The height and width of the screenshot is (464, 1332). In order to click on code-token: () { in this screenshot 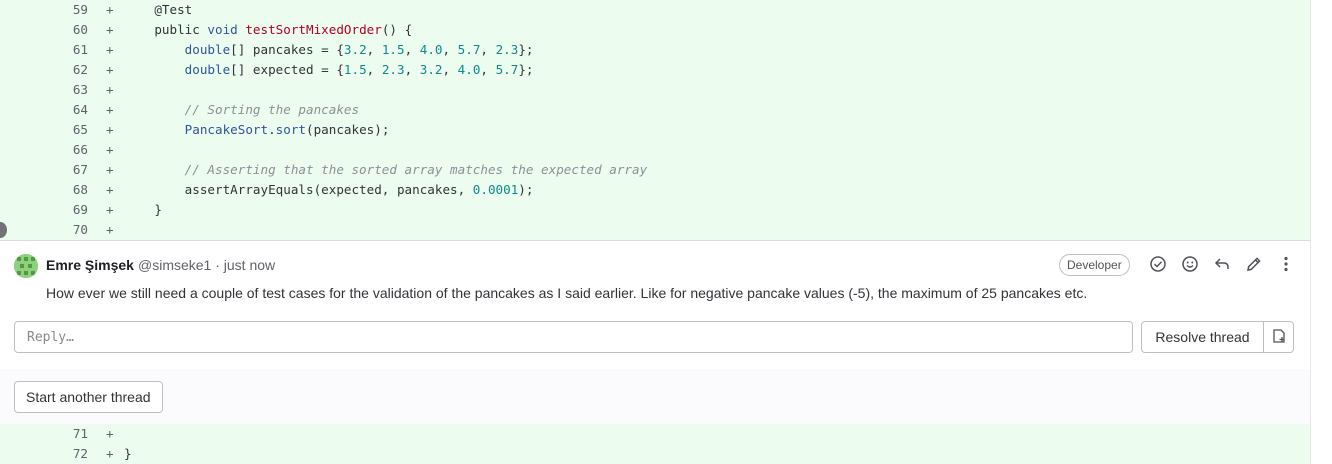, I will do `click(397, 29)`.